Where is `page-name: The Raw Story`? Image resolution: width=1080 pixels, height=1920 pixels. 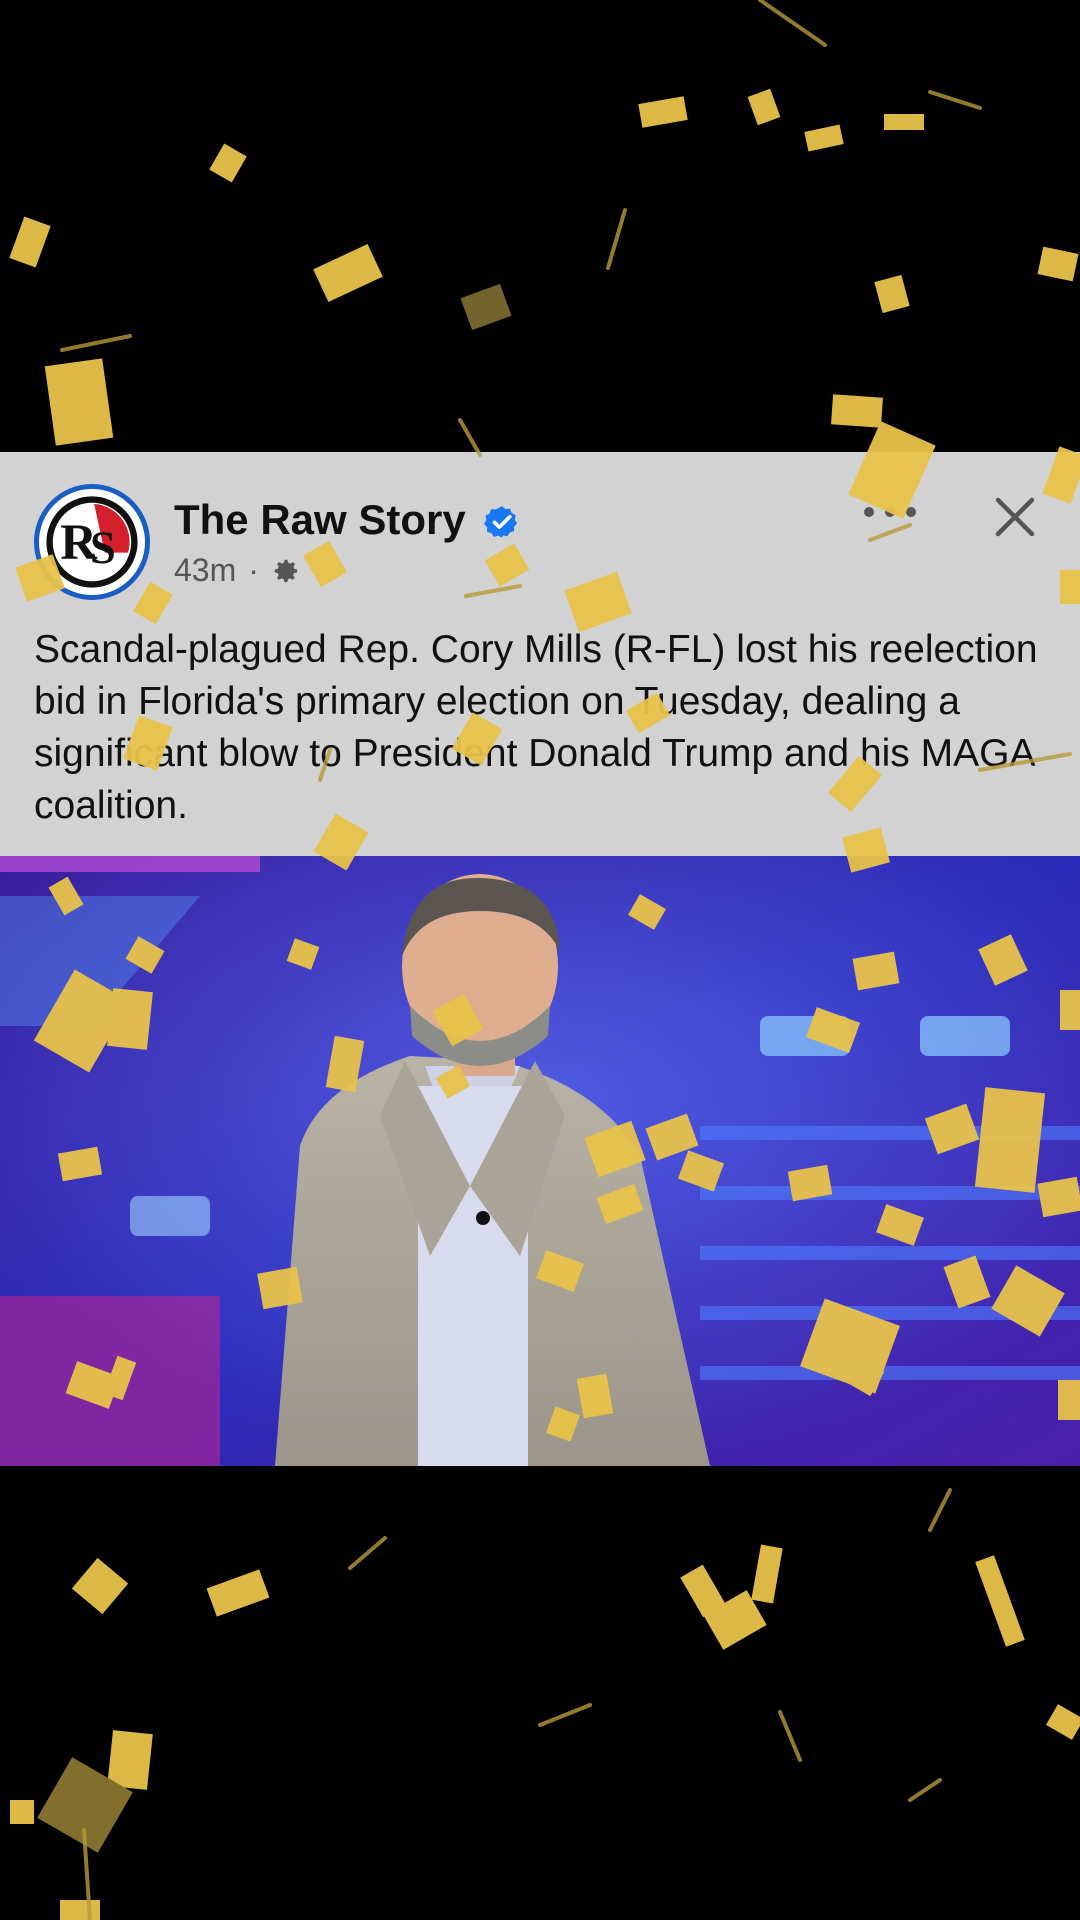
page-name: The Raw Story is located at coordinates (320, 520).